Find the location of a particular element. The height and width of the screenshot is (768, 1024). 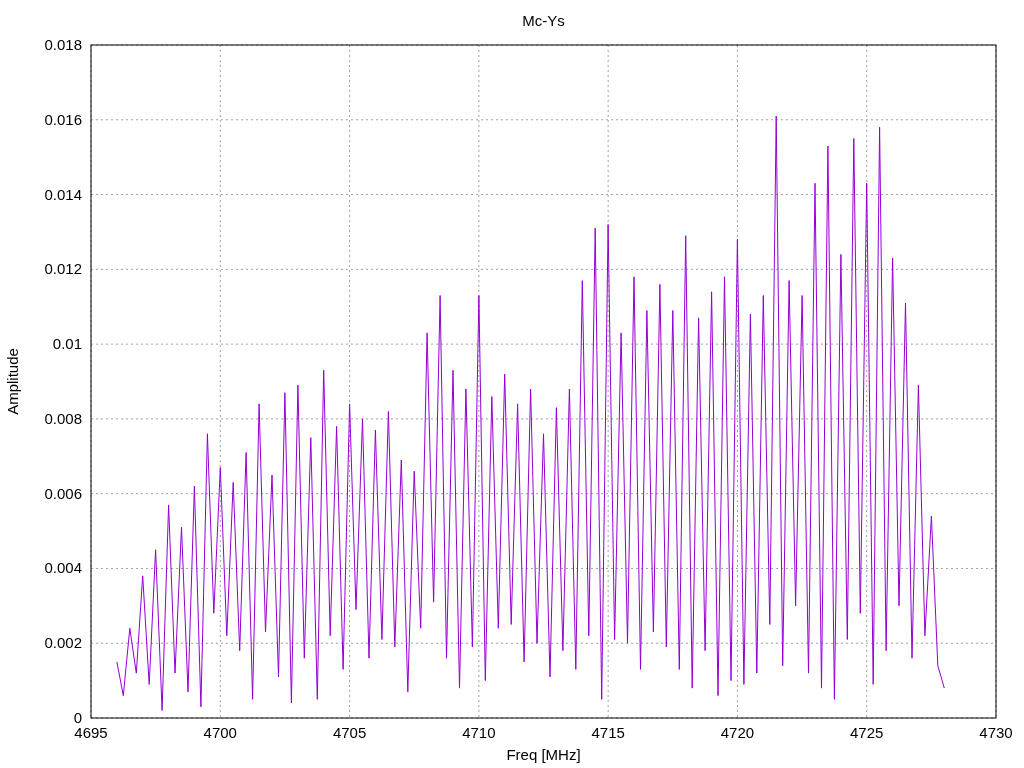

tick-label: 4705 is located at coordinates (349, 732).